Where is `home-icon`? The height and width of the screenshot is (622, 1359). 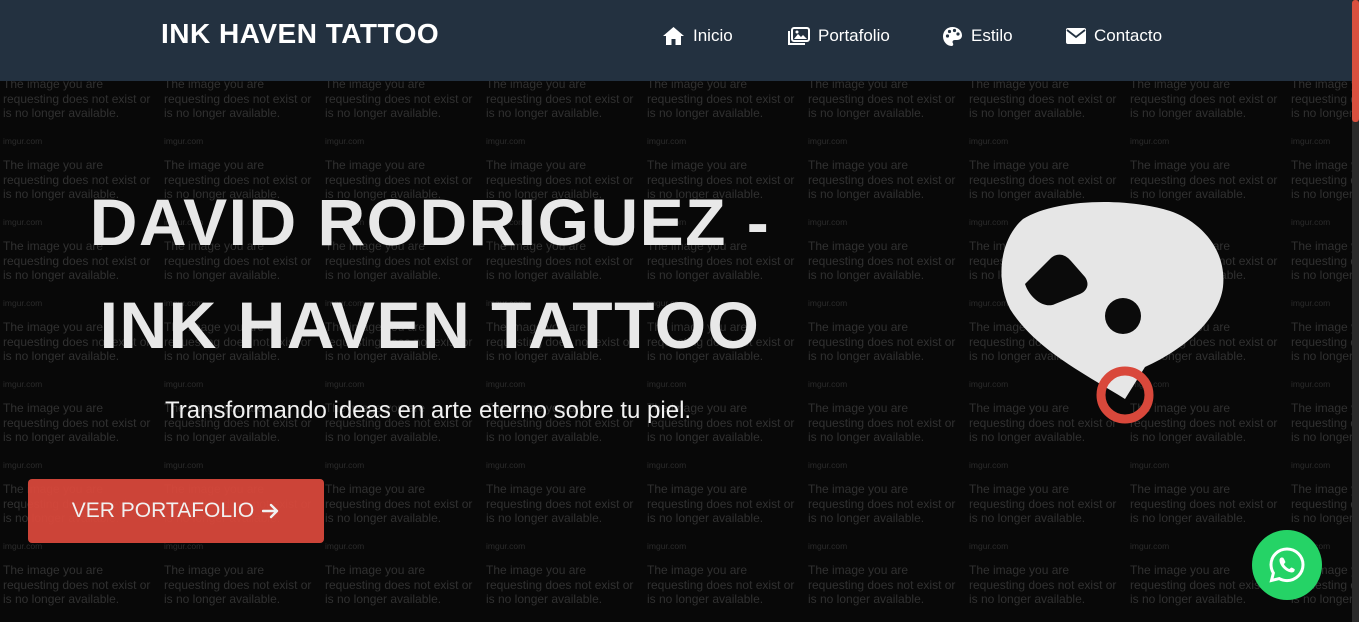 home-icon is located at coordinates (673, 36).